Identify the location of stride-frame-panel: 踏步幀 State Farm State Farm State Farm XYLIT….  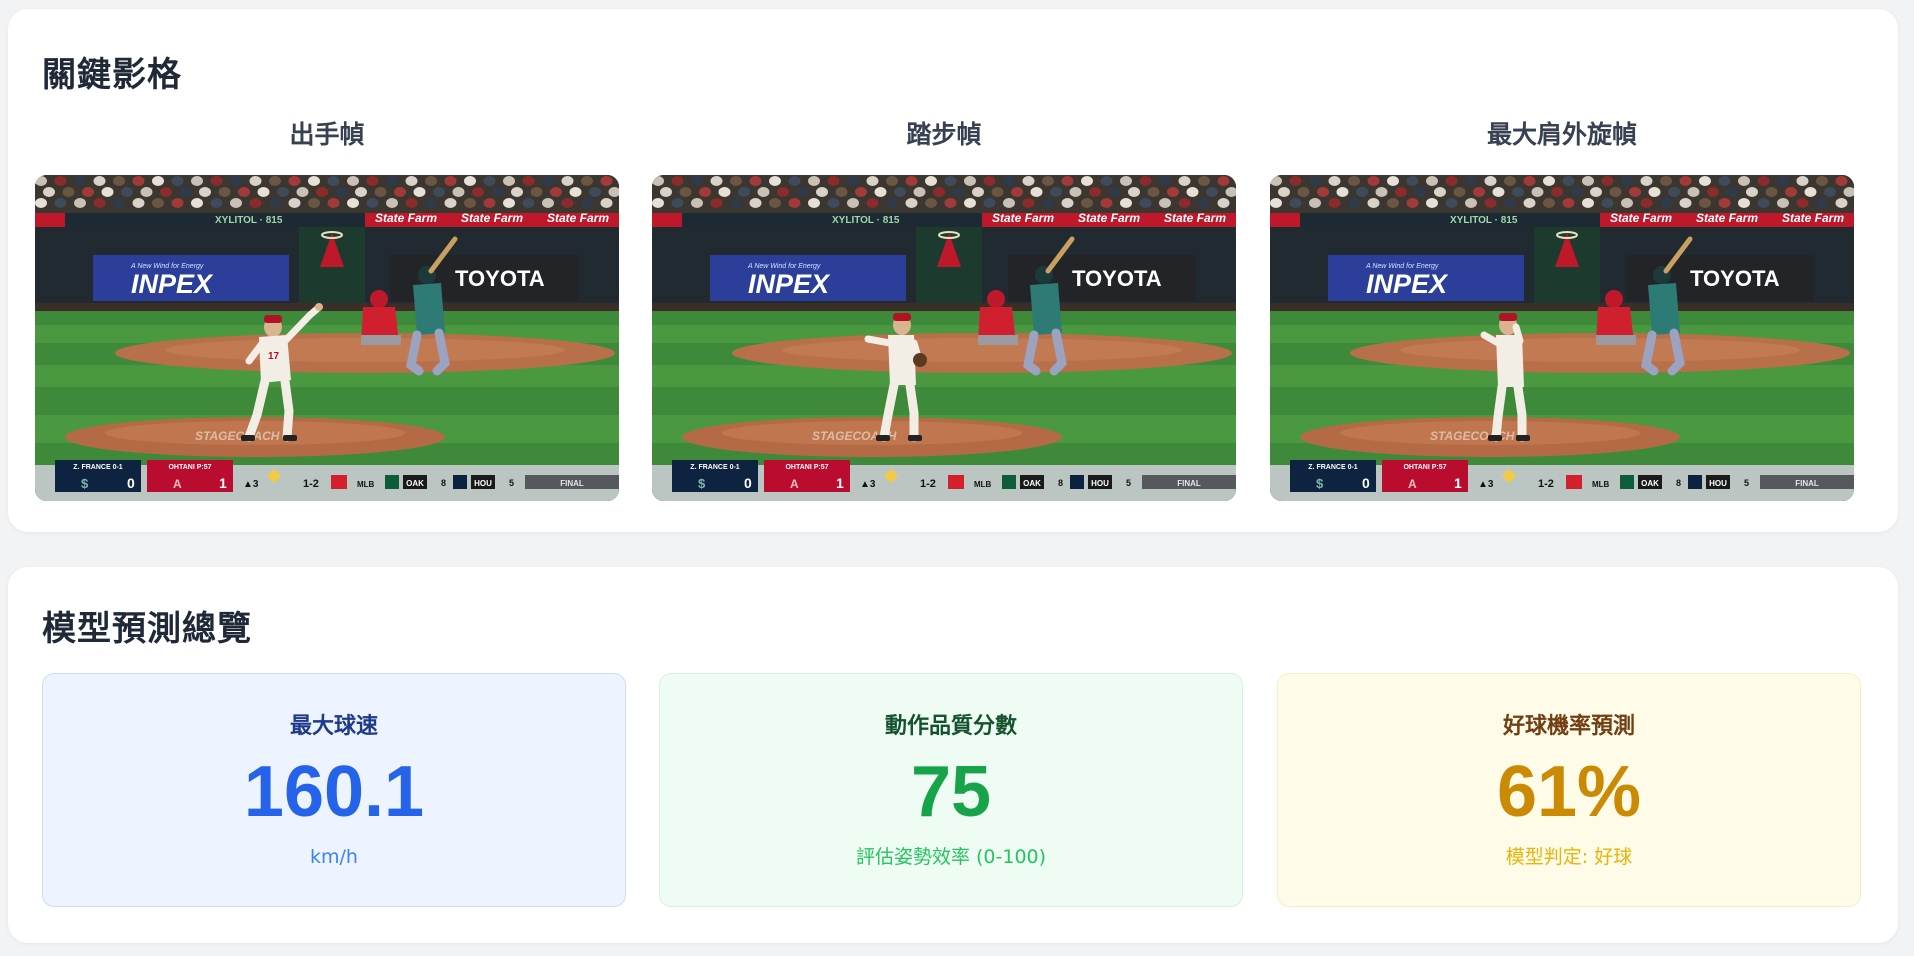
(944, 309).